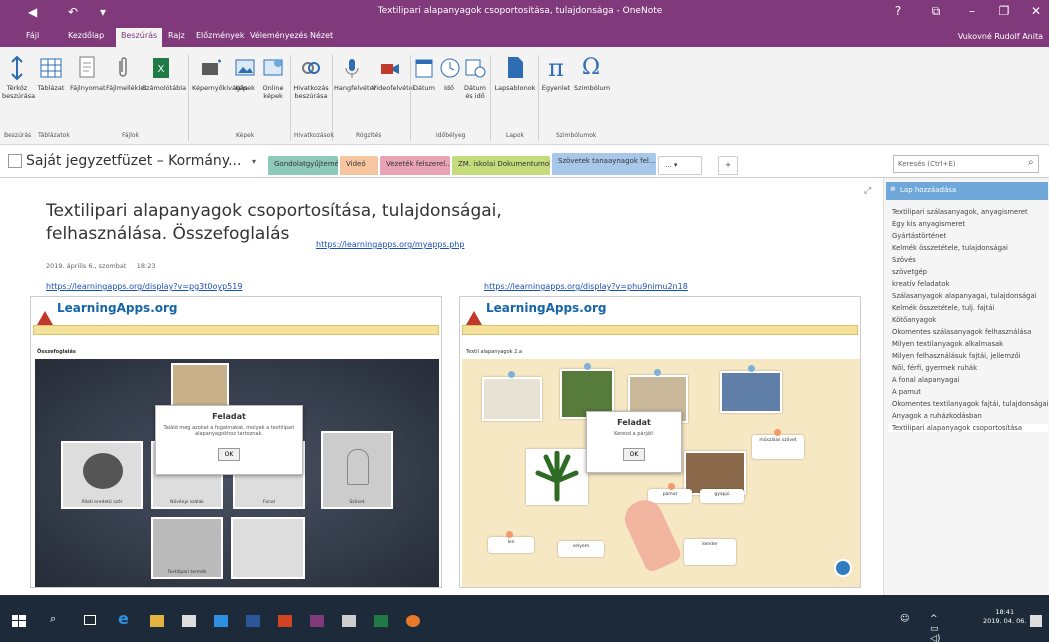 The height and width of the screenshot is (642, 1049). Describe the element at coordinates (710, 552) in the screenshot. I see `label-5: kender` at that location.